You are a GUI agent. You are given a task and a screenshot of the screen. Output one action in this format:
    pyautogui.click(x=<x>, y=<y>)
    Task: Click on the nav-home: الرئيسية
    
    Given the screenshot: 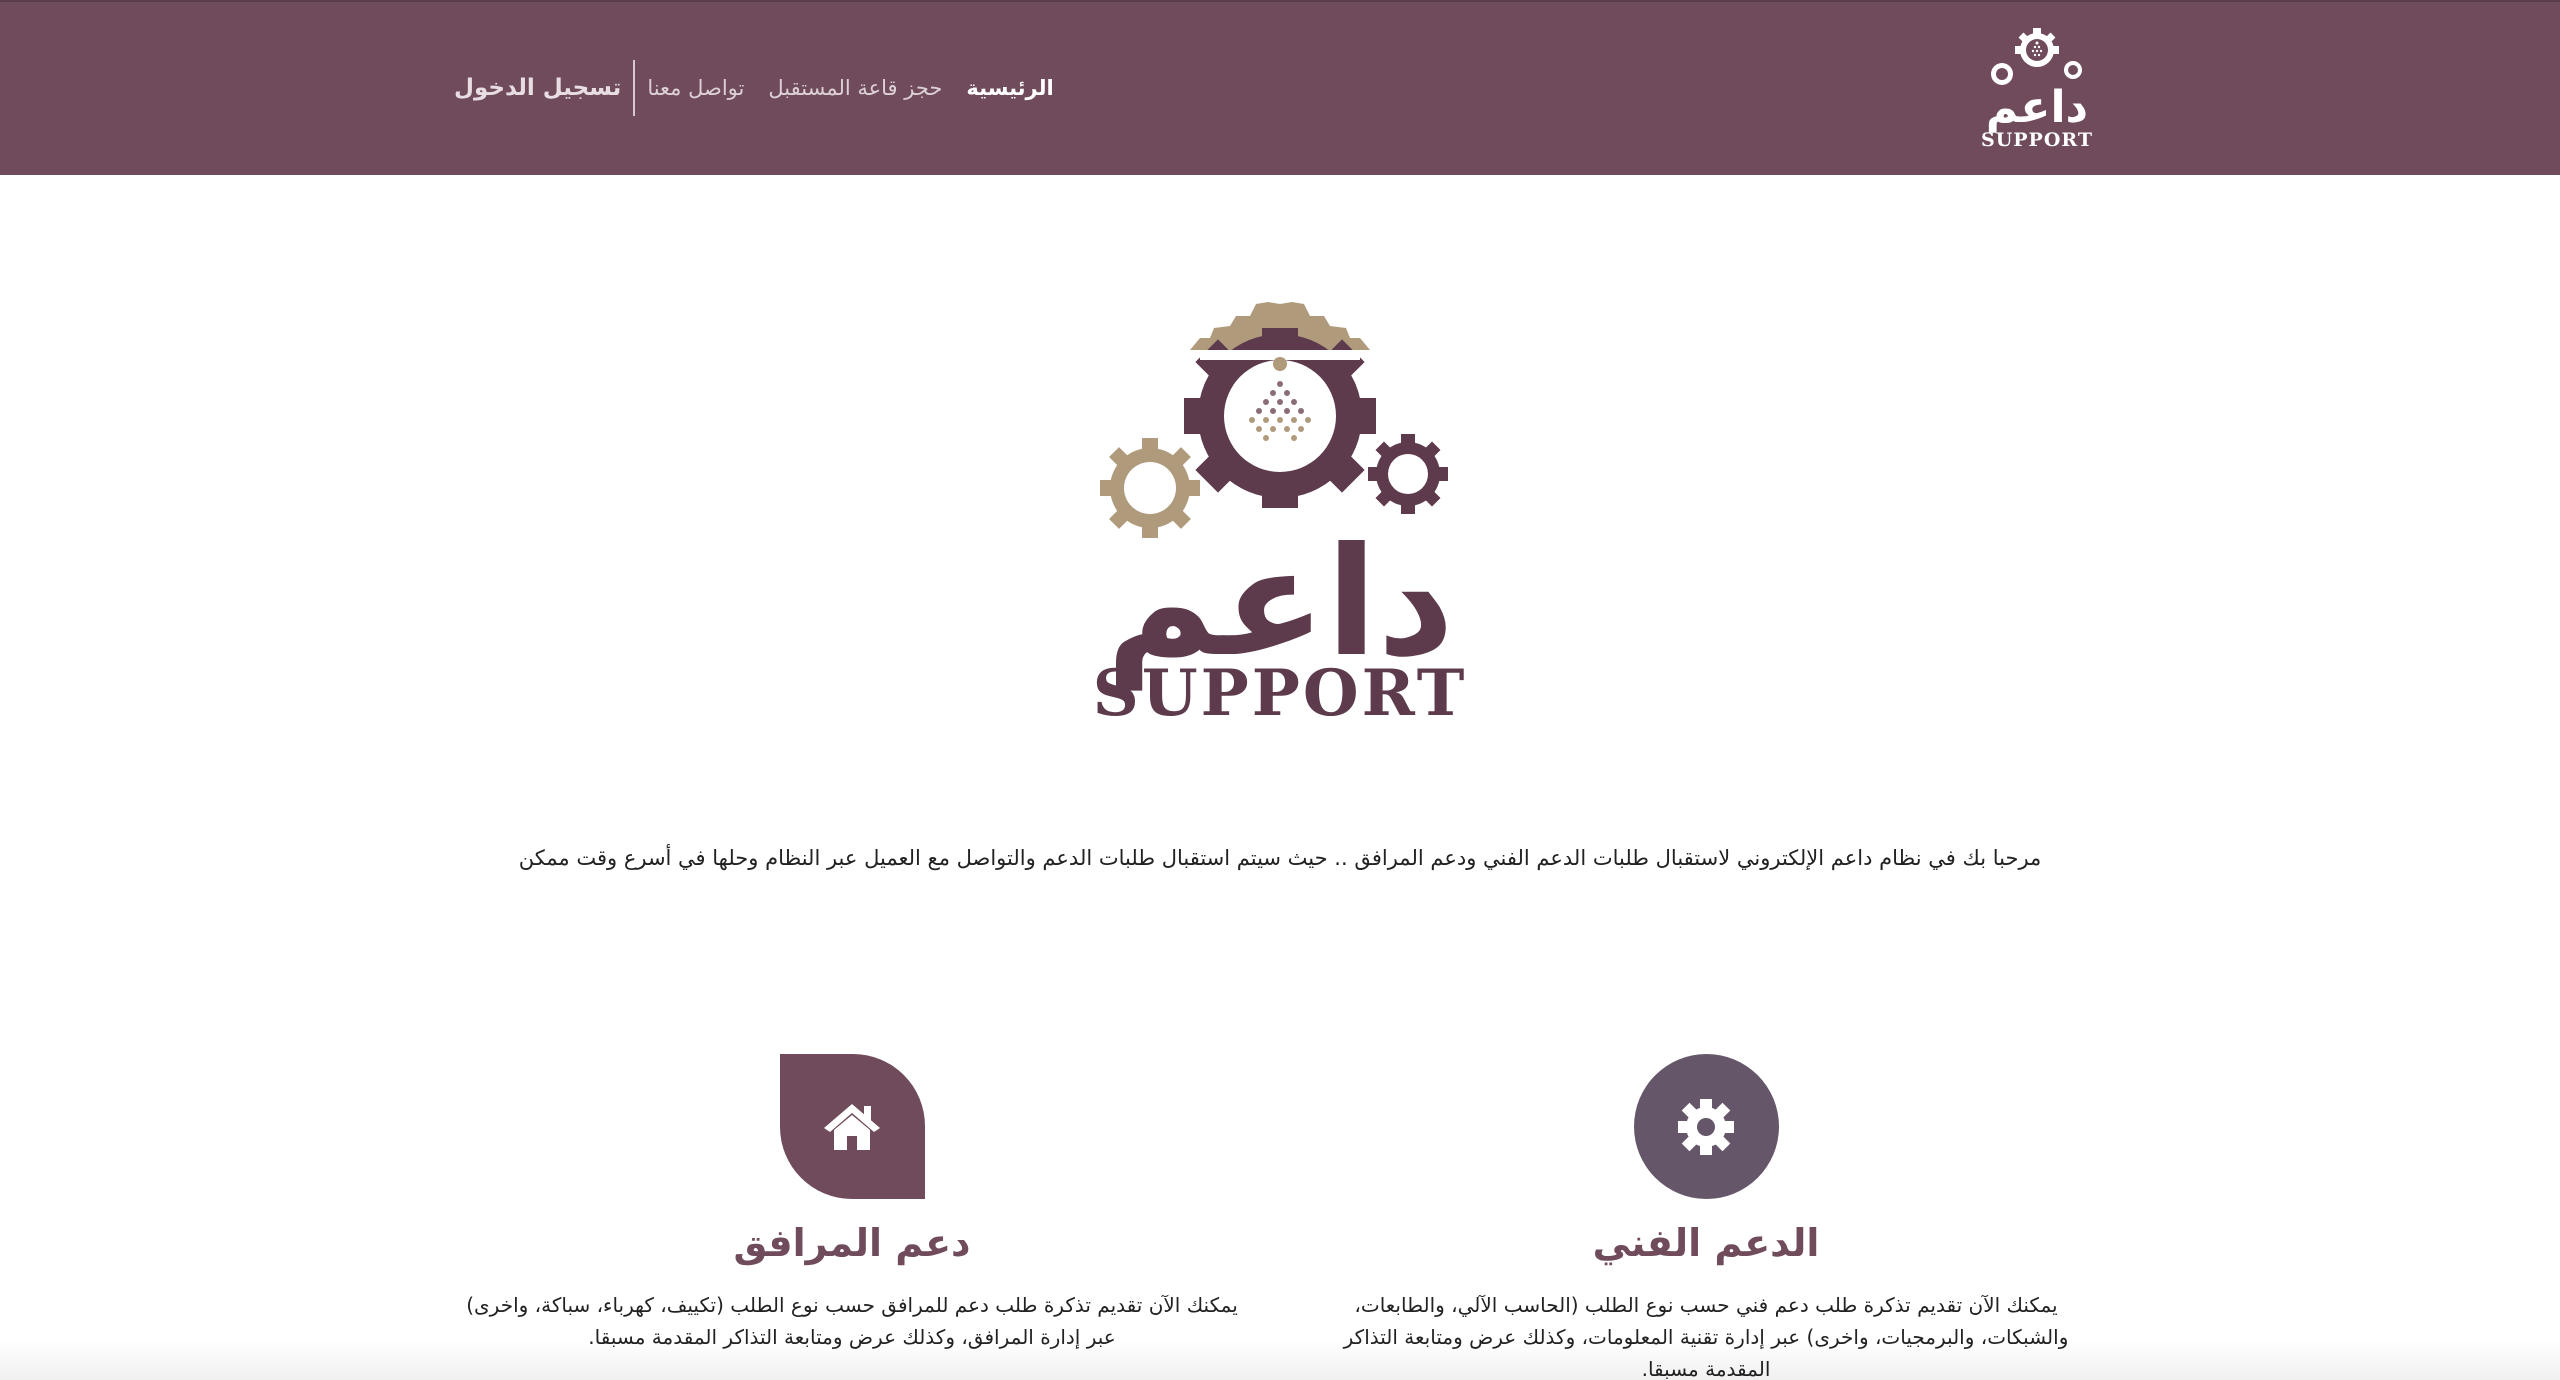 What is the action you would take?
    pyautogui.click(x=1009, y=88)
    